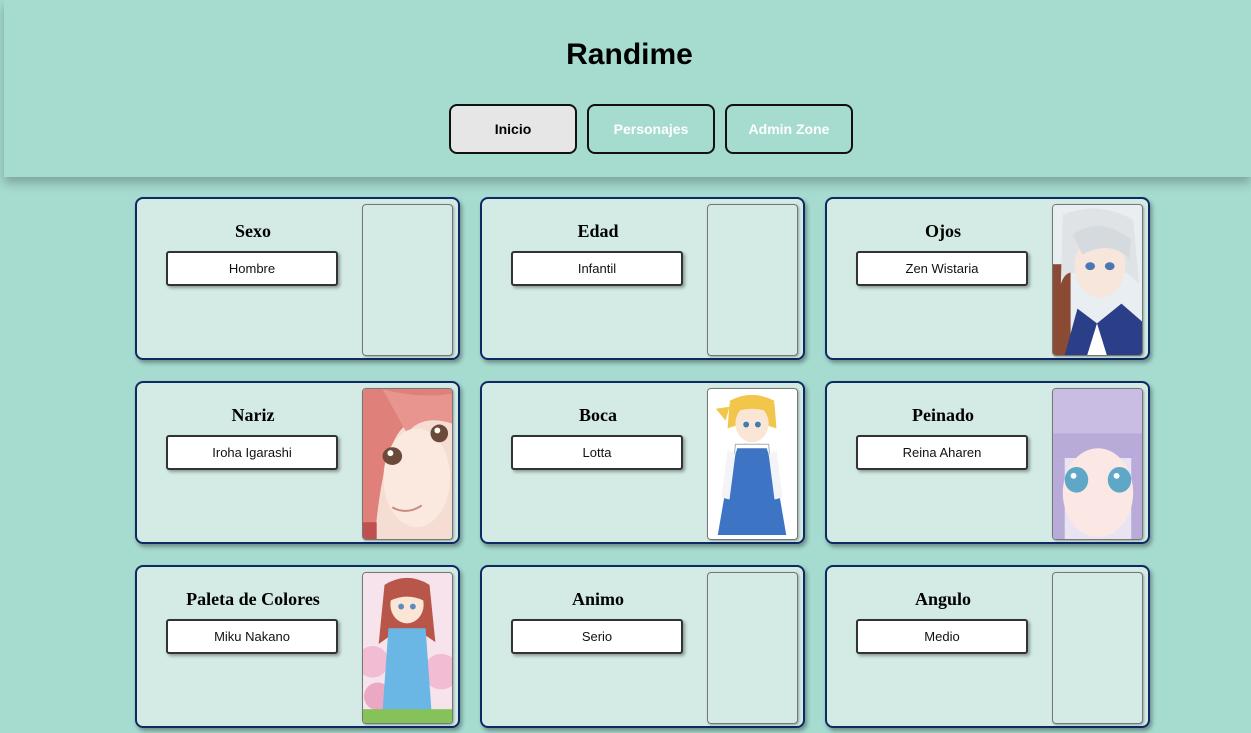 This screenshot has height=733, width=1251. I want to click on card-boca: Boca Lotta, so click(642, 462).